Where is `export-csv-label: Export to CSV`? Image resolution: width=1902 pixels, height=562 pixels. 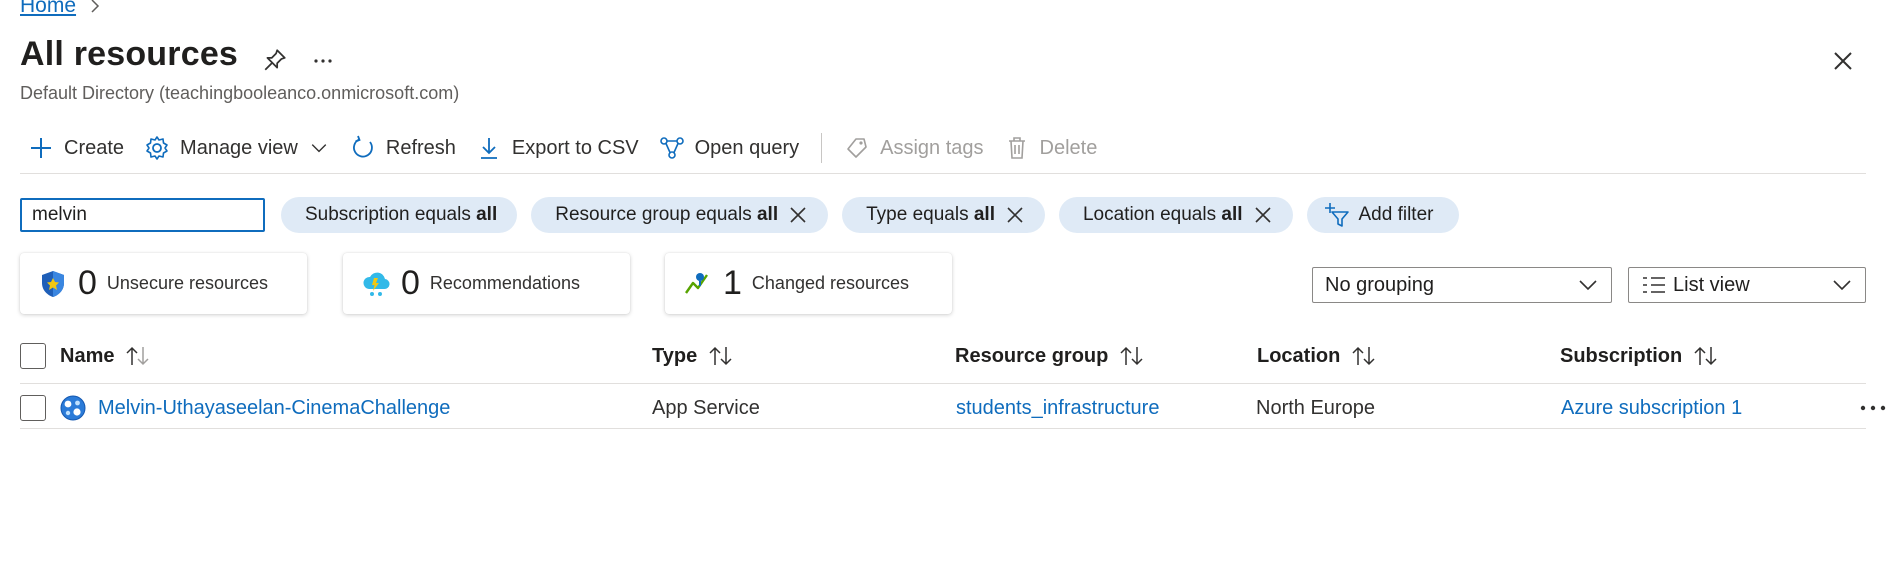 export-csv-label: Export to CSV is located at coordinates (575, 147).